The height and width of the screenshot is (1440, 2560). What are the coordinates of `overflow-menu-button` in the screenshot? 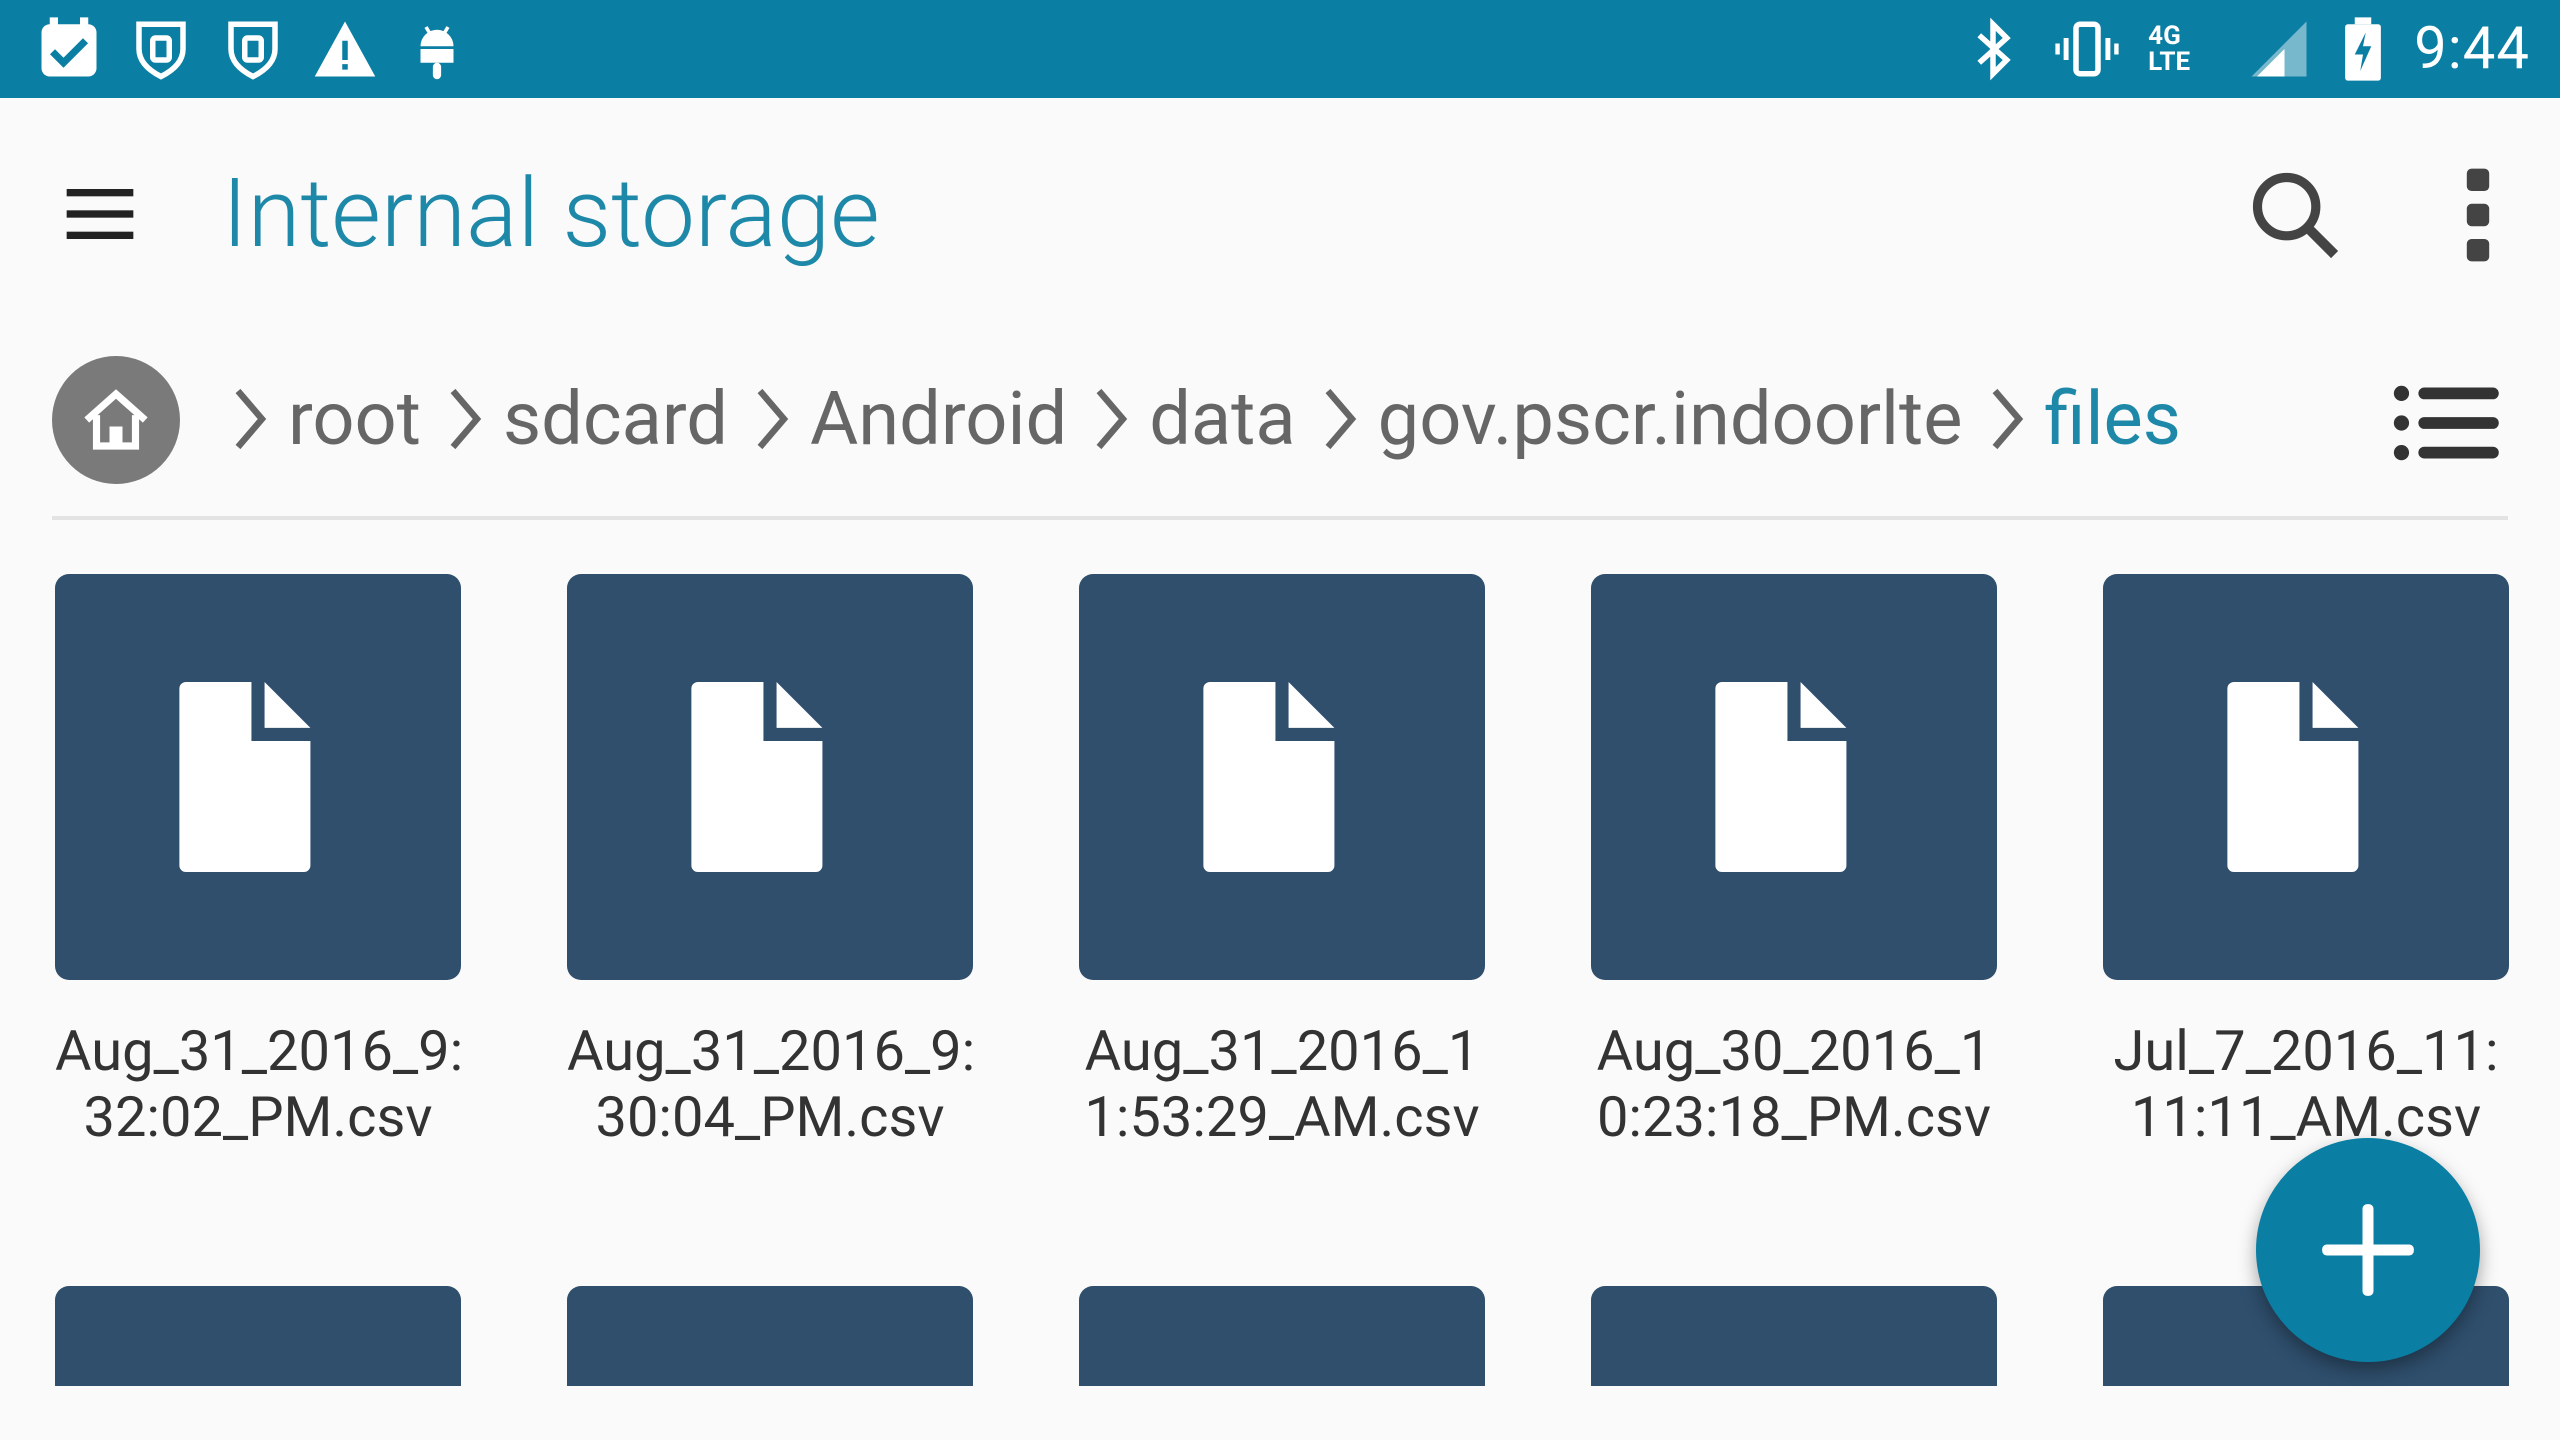 It's located at (2478, 215).